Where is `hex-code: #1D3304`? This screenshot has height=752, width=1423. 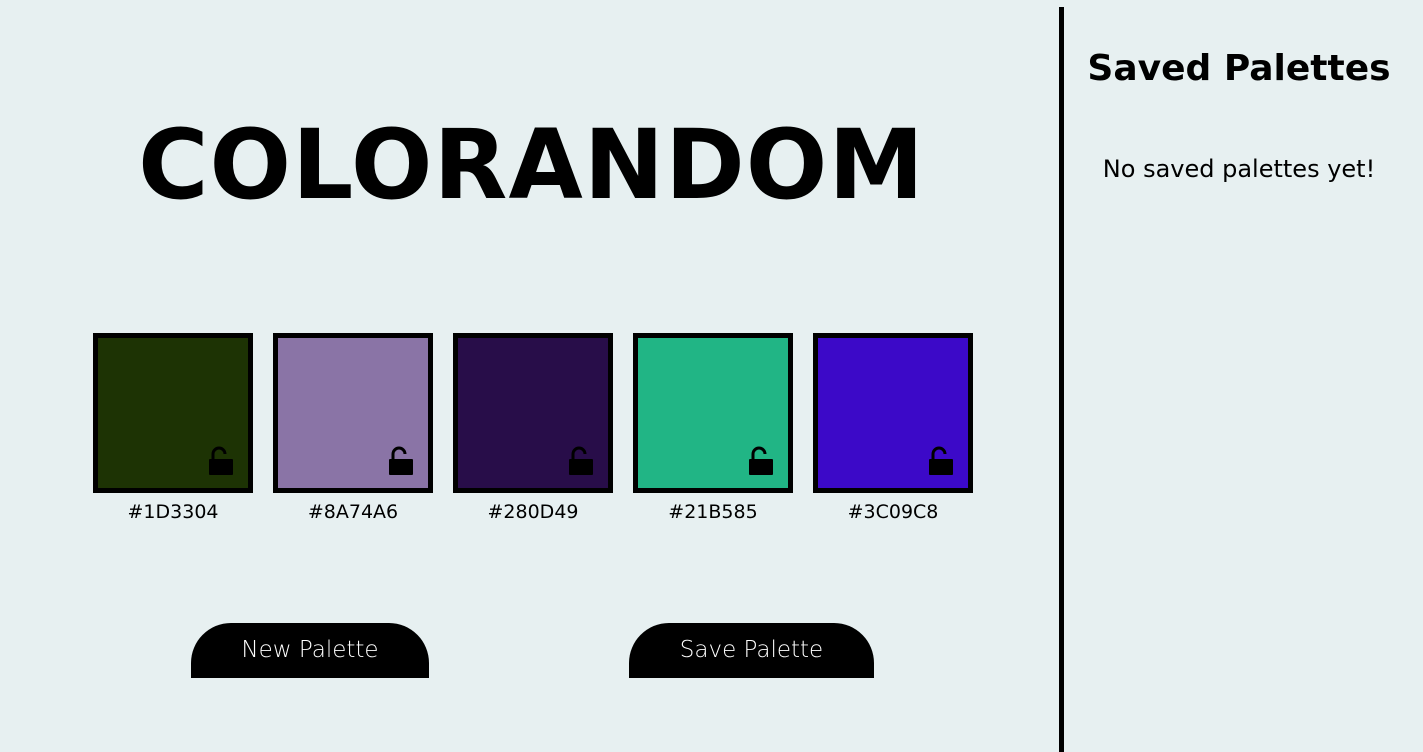
hex-code: #1D3304 is located at coordinates (173, 512).